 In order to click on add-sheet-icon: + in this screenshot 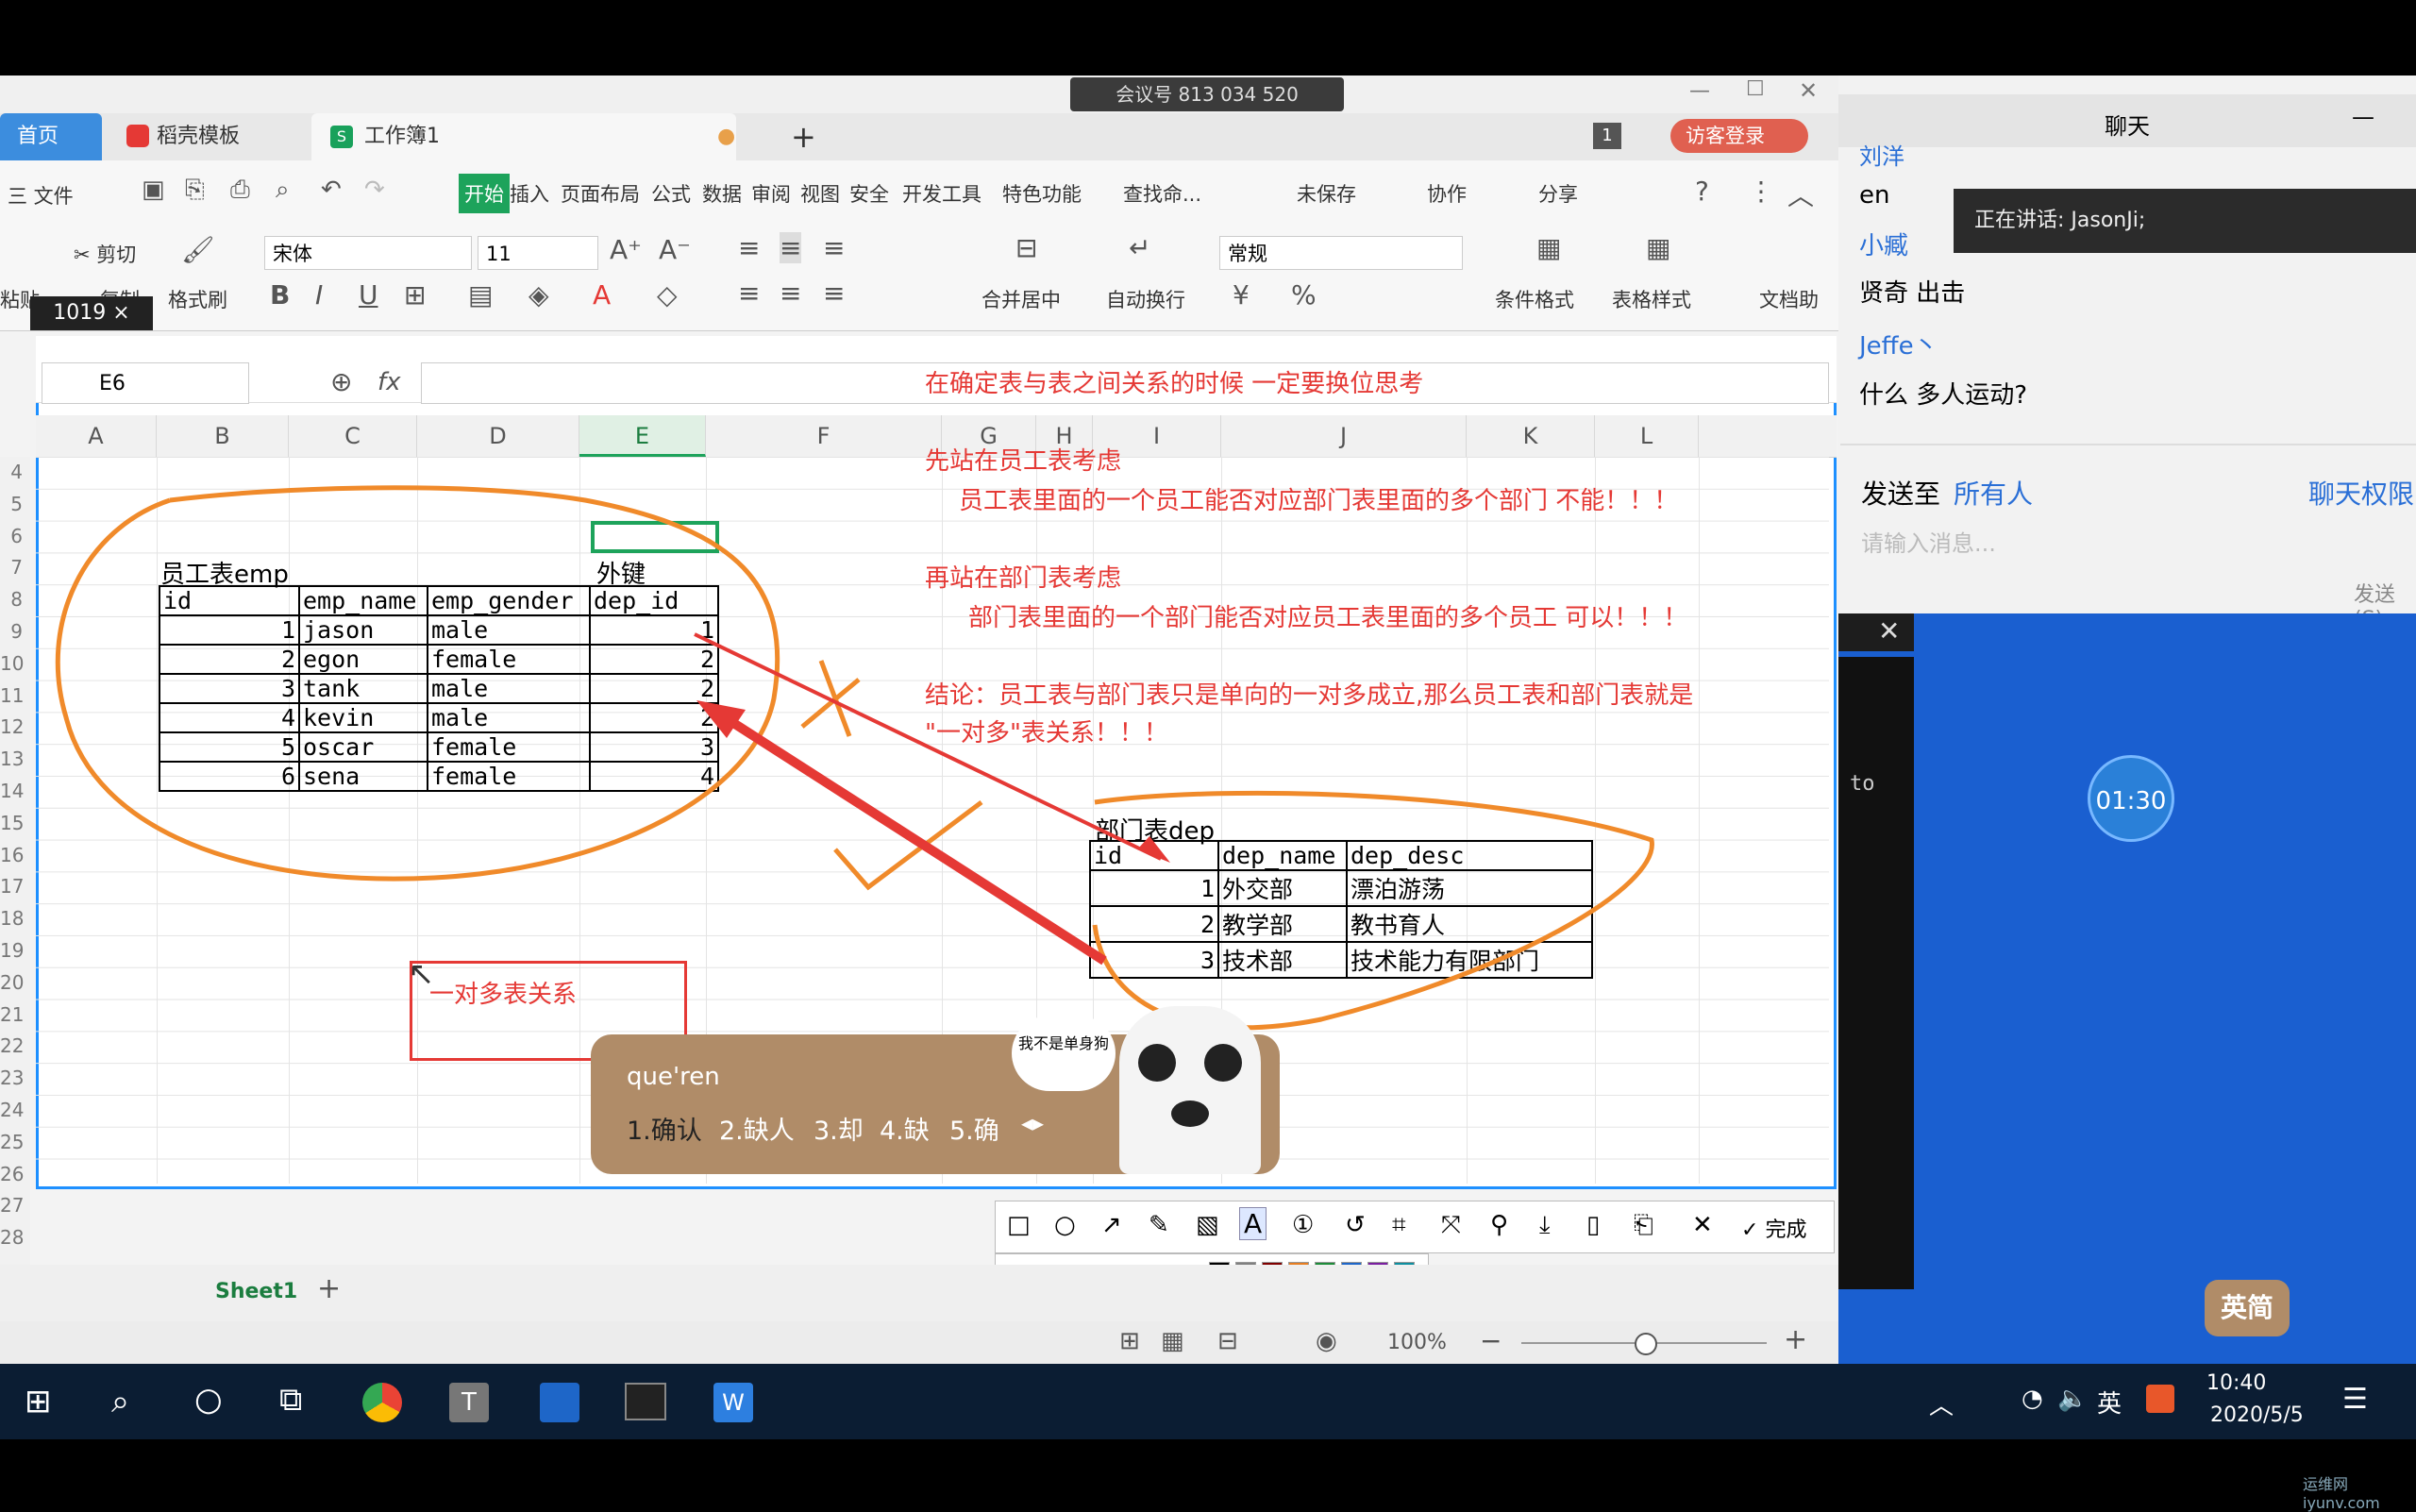, I will do `click(329, 1288)`.